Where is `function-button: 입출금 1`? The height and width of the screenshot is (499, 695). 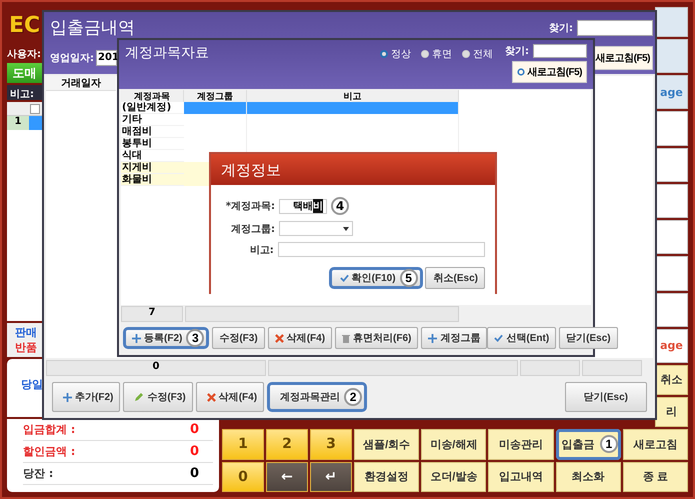 function-button: 입출금 1 is located at coordinates (588, 444).